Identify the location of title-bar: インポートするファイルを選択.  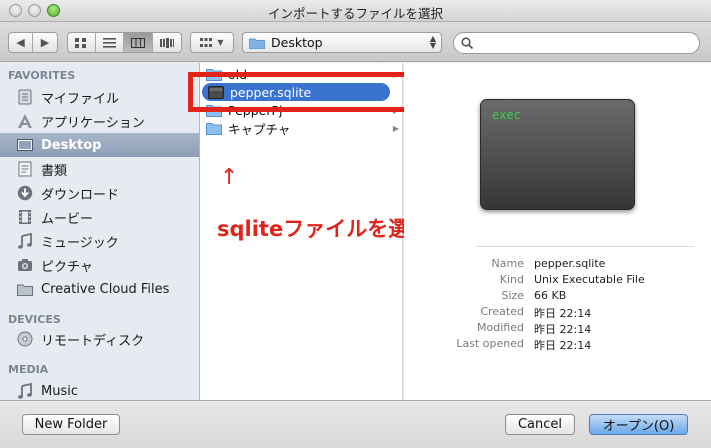
(355, 11).